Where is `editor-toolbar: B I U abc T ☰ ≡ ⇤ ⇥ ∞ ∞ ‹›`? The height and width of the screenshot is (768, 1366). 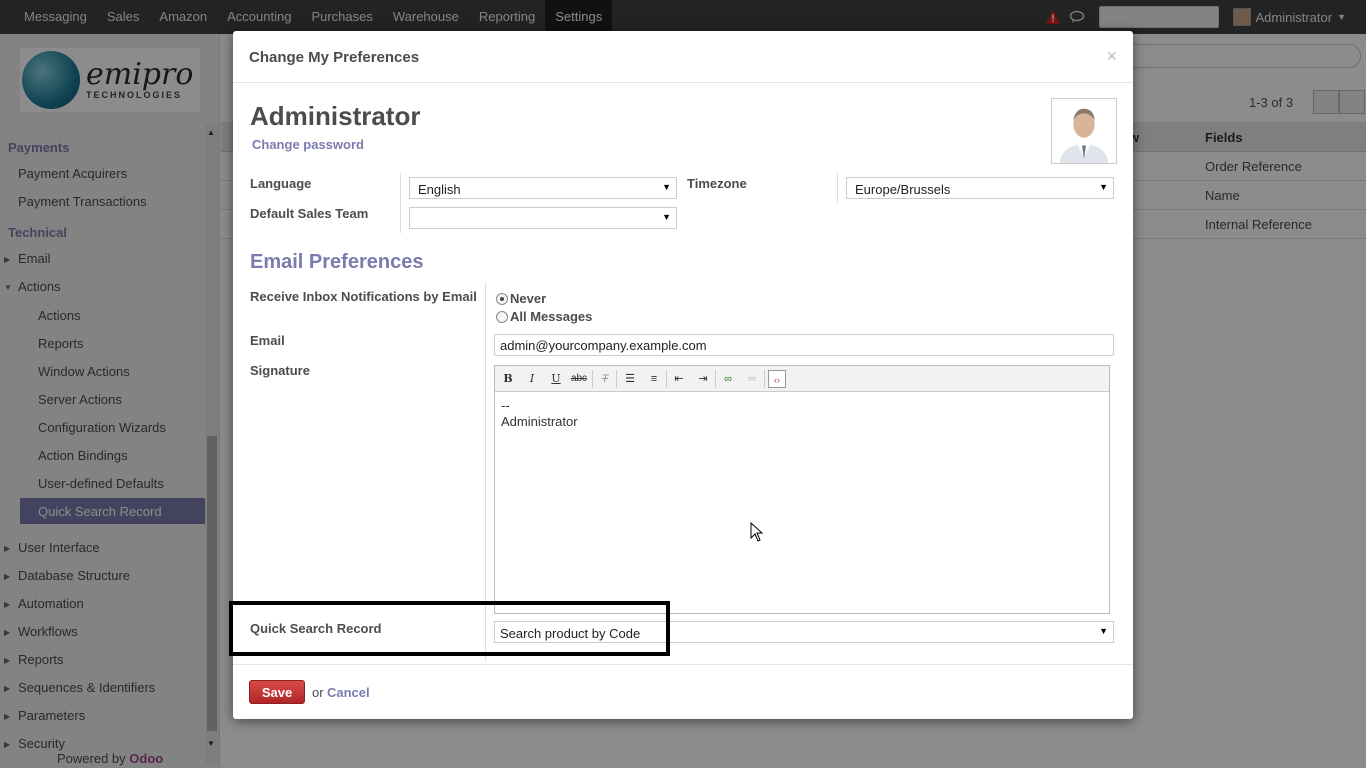
editor-toolbar: B I U abc T ☰ ≡ ⇤ ⇥ ∞ ∞ ‹› is located at coordinates (802, 379).